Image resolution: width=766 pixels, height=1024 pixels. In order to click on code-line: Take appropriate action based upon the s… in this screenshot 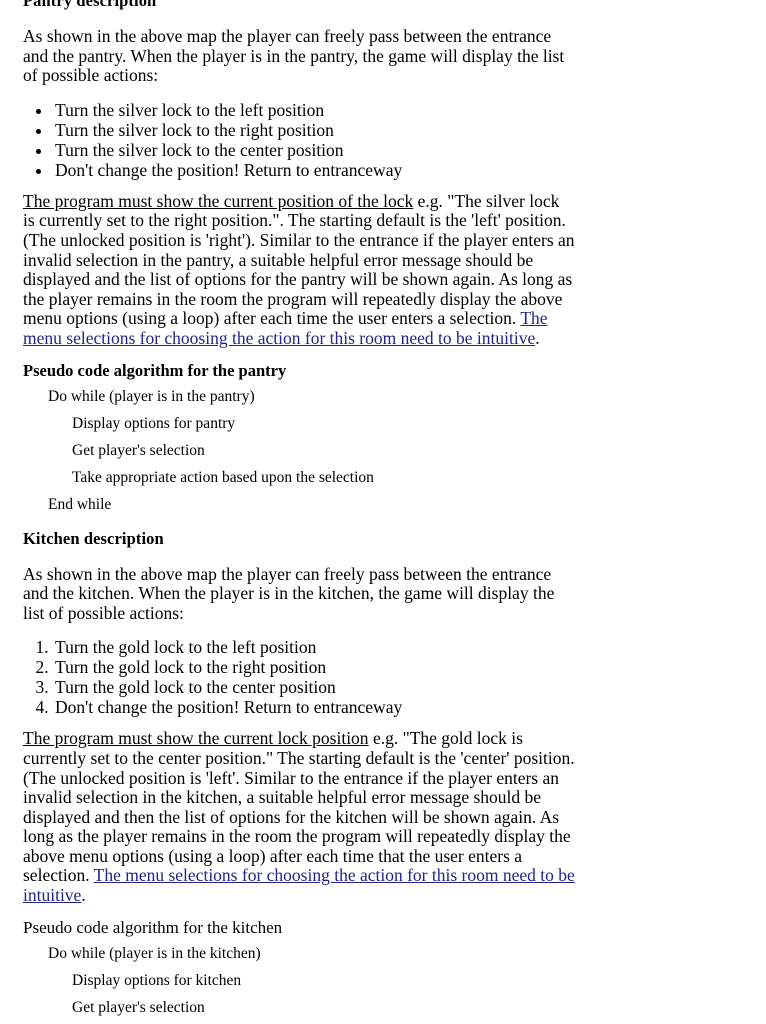, I will do `click(223, 477)`.